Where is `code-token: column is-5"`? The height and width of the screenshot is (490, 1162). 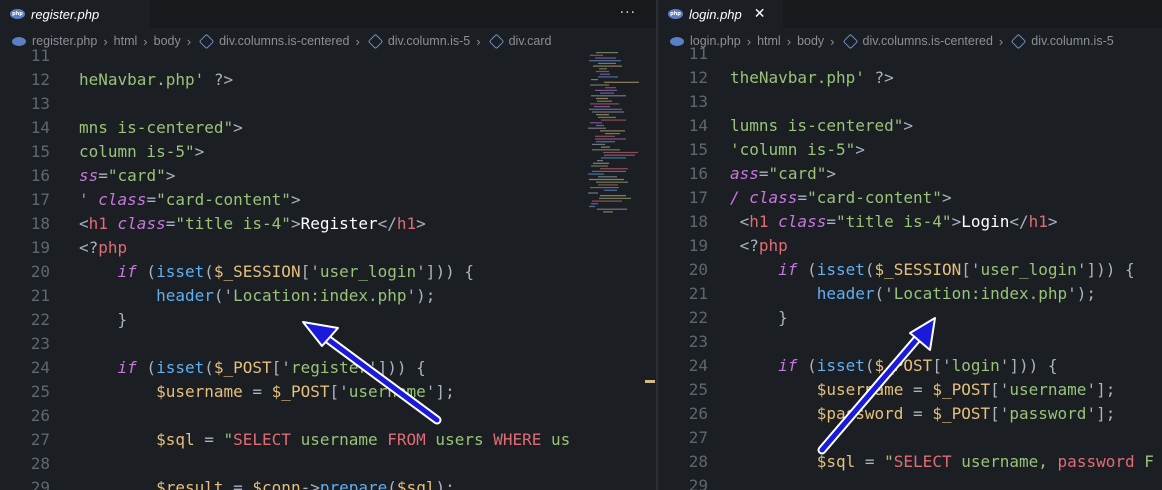
code-token: column is-5" is located at coordinates (137, 151).